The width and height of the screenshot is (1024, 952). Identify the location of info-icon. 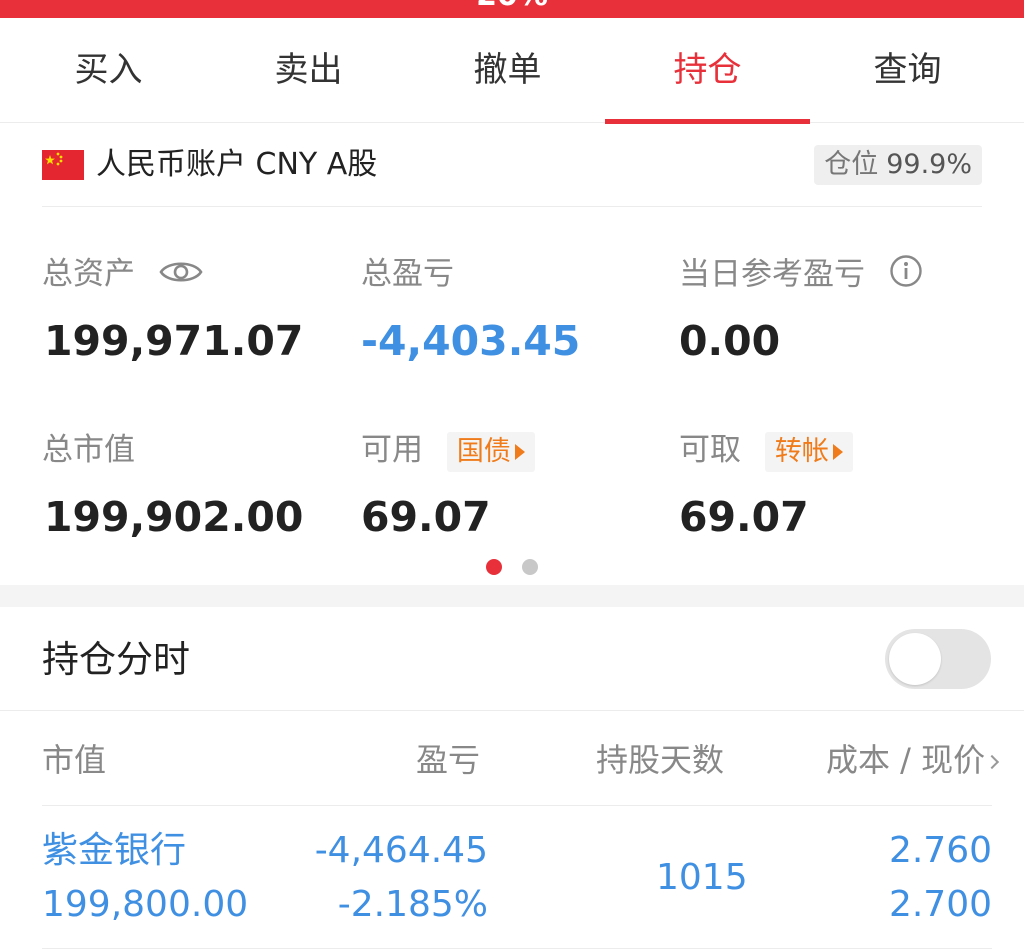
(906, 276).